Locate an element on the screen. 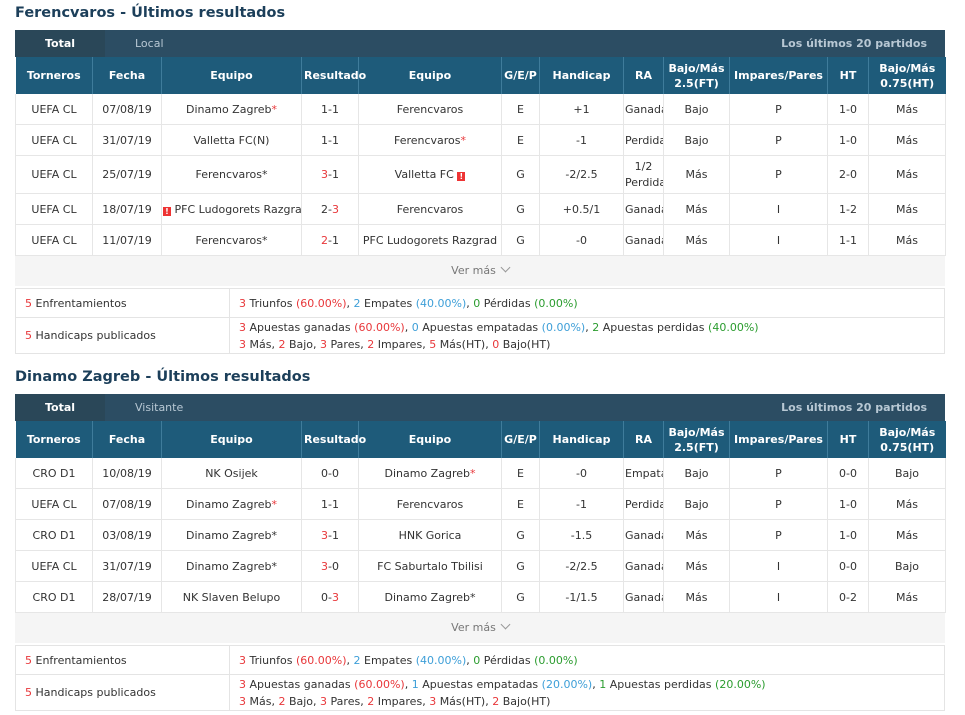 The width and height of the screenshot is (965, 715). ra-value: Ganada is located at coordinates (643, 597).